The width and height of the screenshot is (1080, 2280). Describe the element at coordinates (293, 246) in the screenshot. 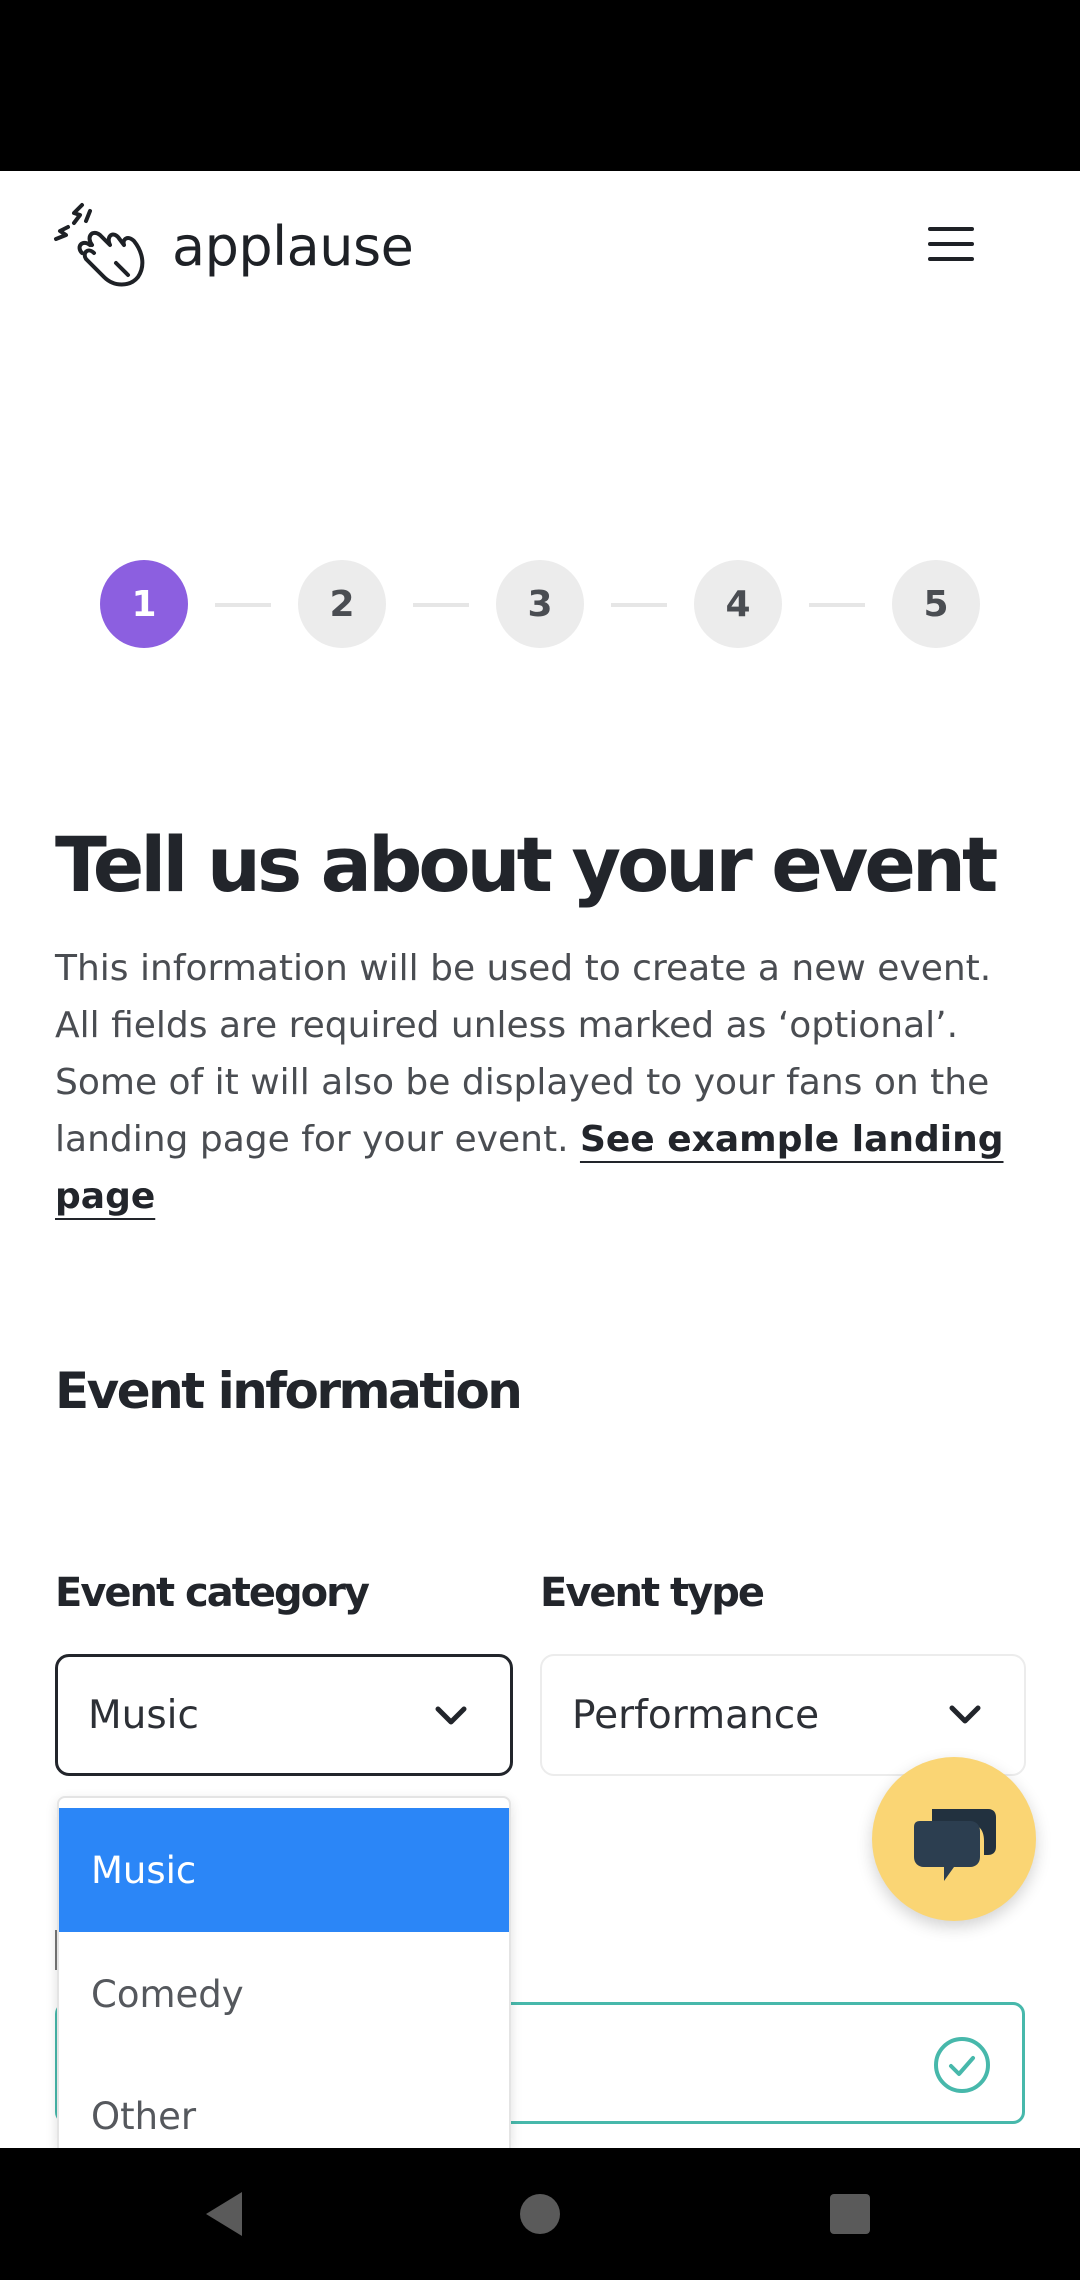

I see `logo-text: applause` at that location.